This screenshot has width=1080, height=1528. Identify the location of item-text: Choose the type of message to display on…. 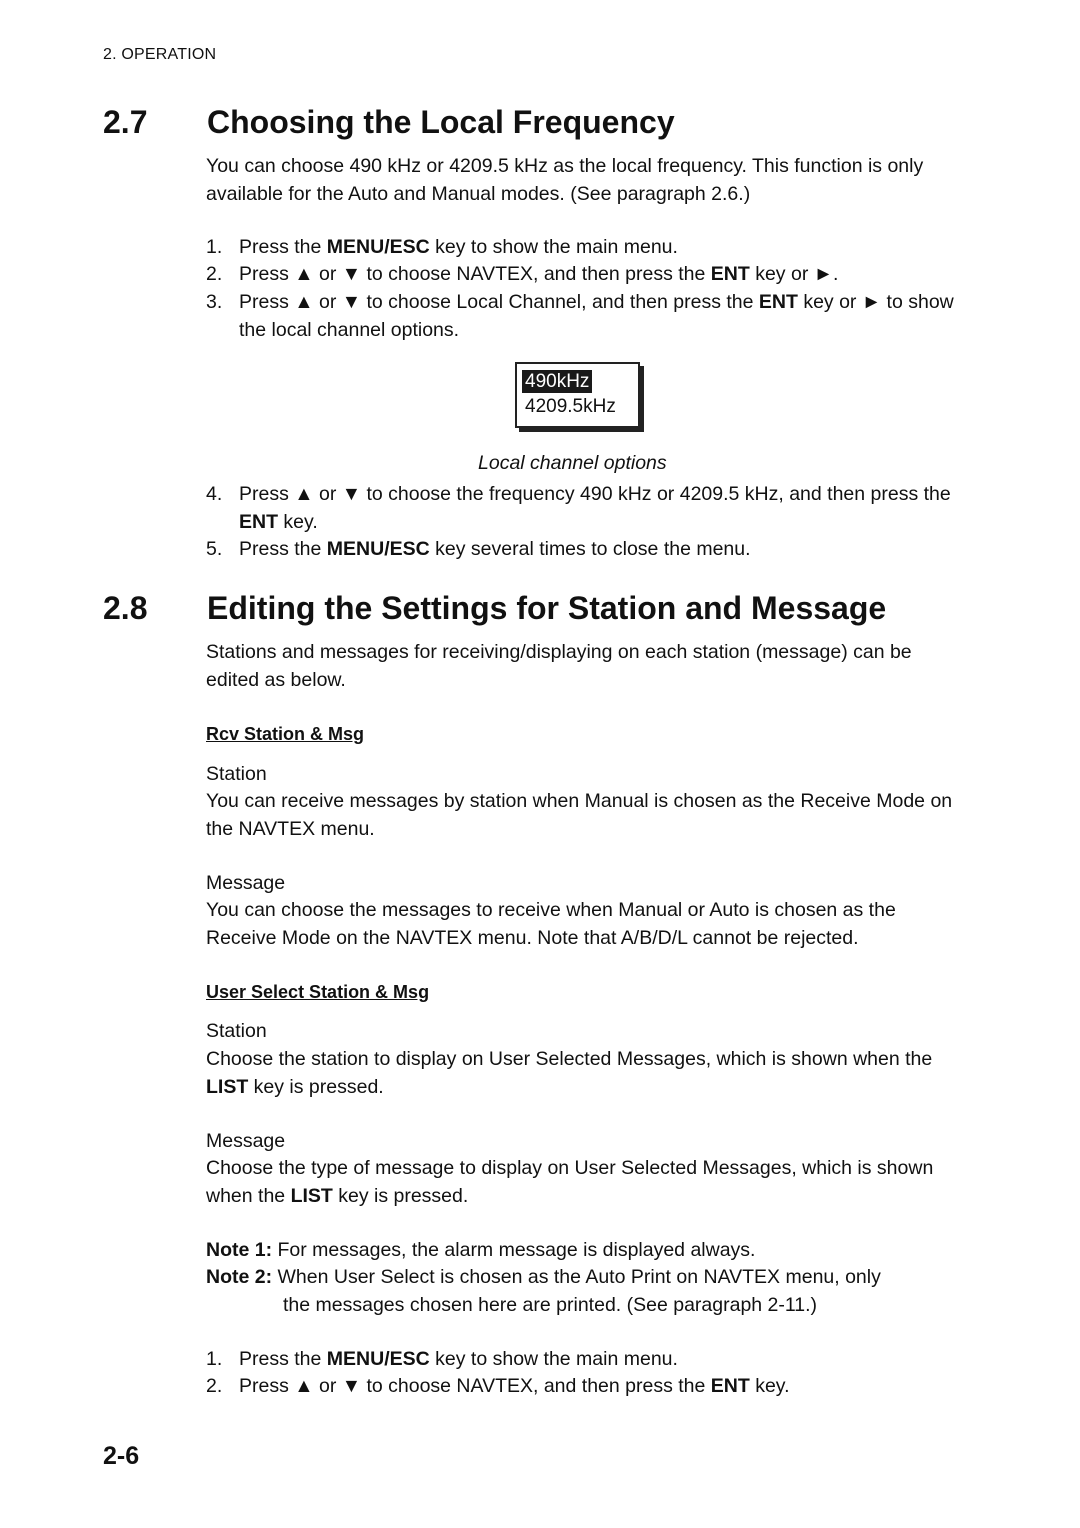
(570, 1182).